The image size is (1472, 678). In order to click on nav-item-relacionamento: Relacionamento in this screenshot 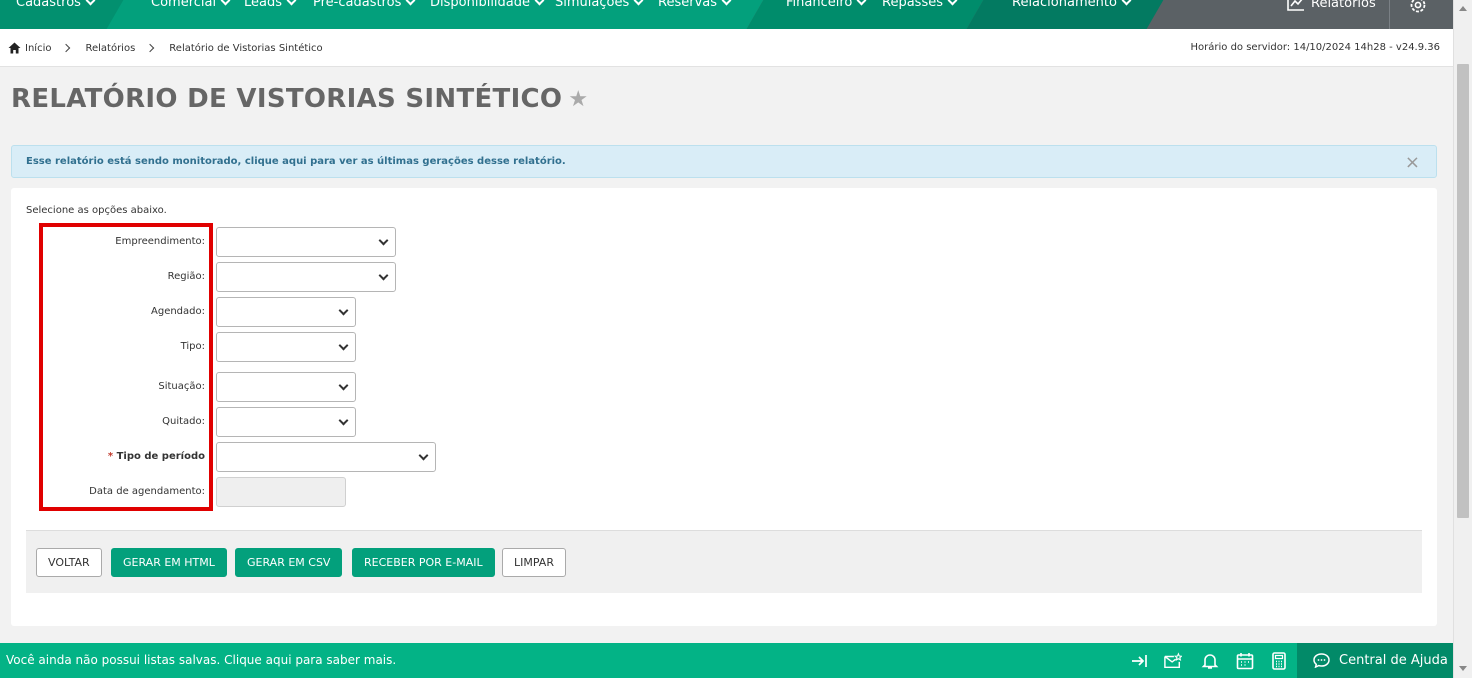, I will do `click(1072, 5)`.